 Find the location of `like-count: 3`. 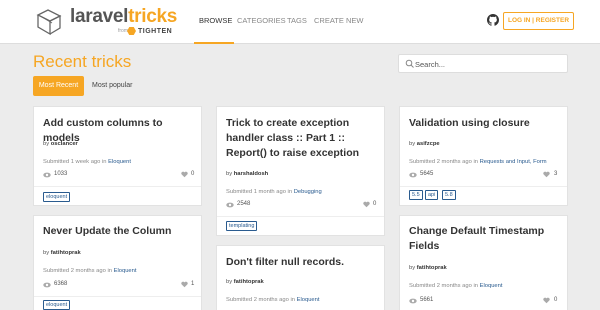

like-count: 3 is located at coordinates (556, 174).